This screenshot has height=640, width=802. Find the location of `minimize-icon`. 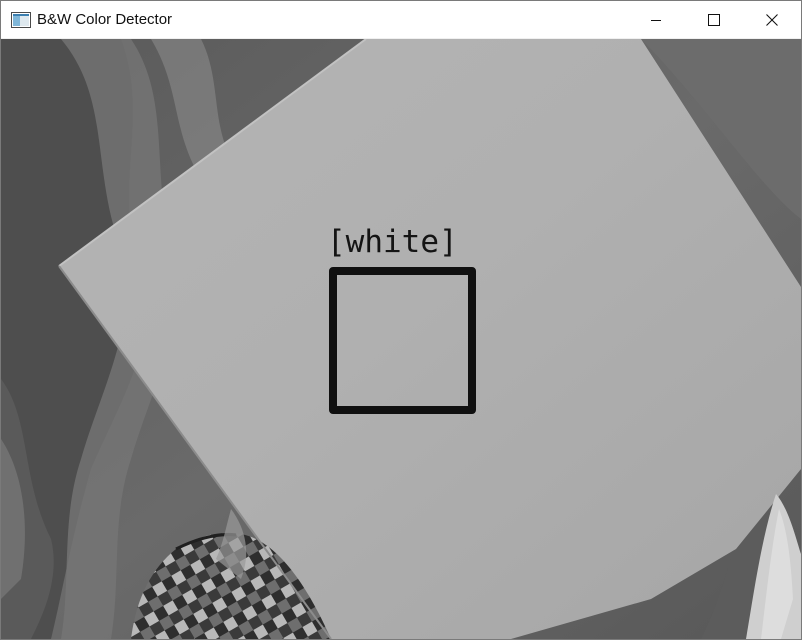

minimize-icon is located at coordinates (656, 20).